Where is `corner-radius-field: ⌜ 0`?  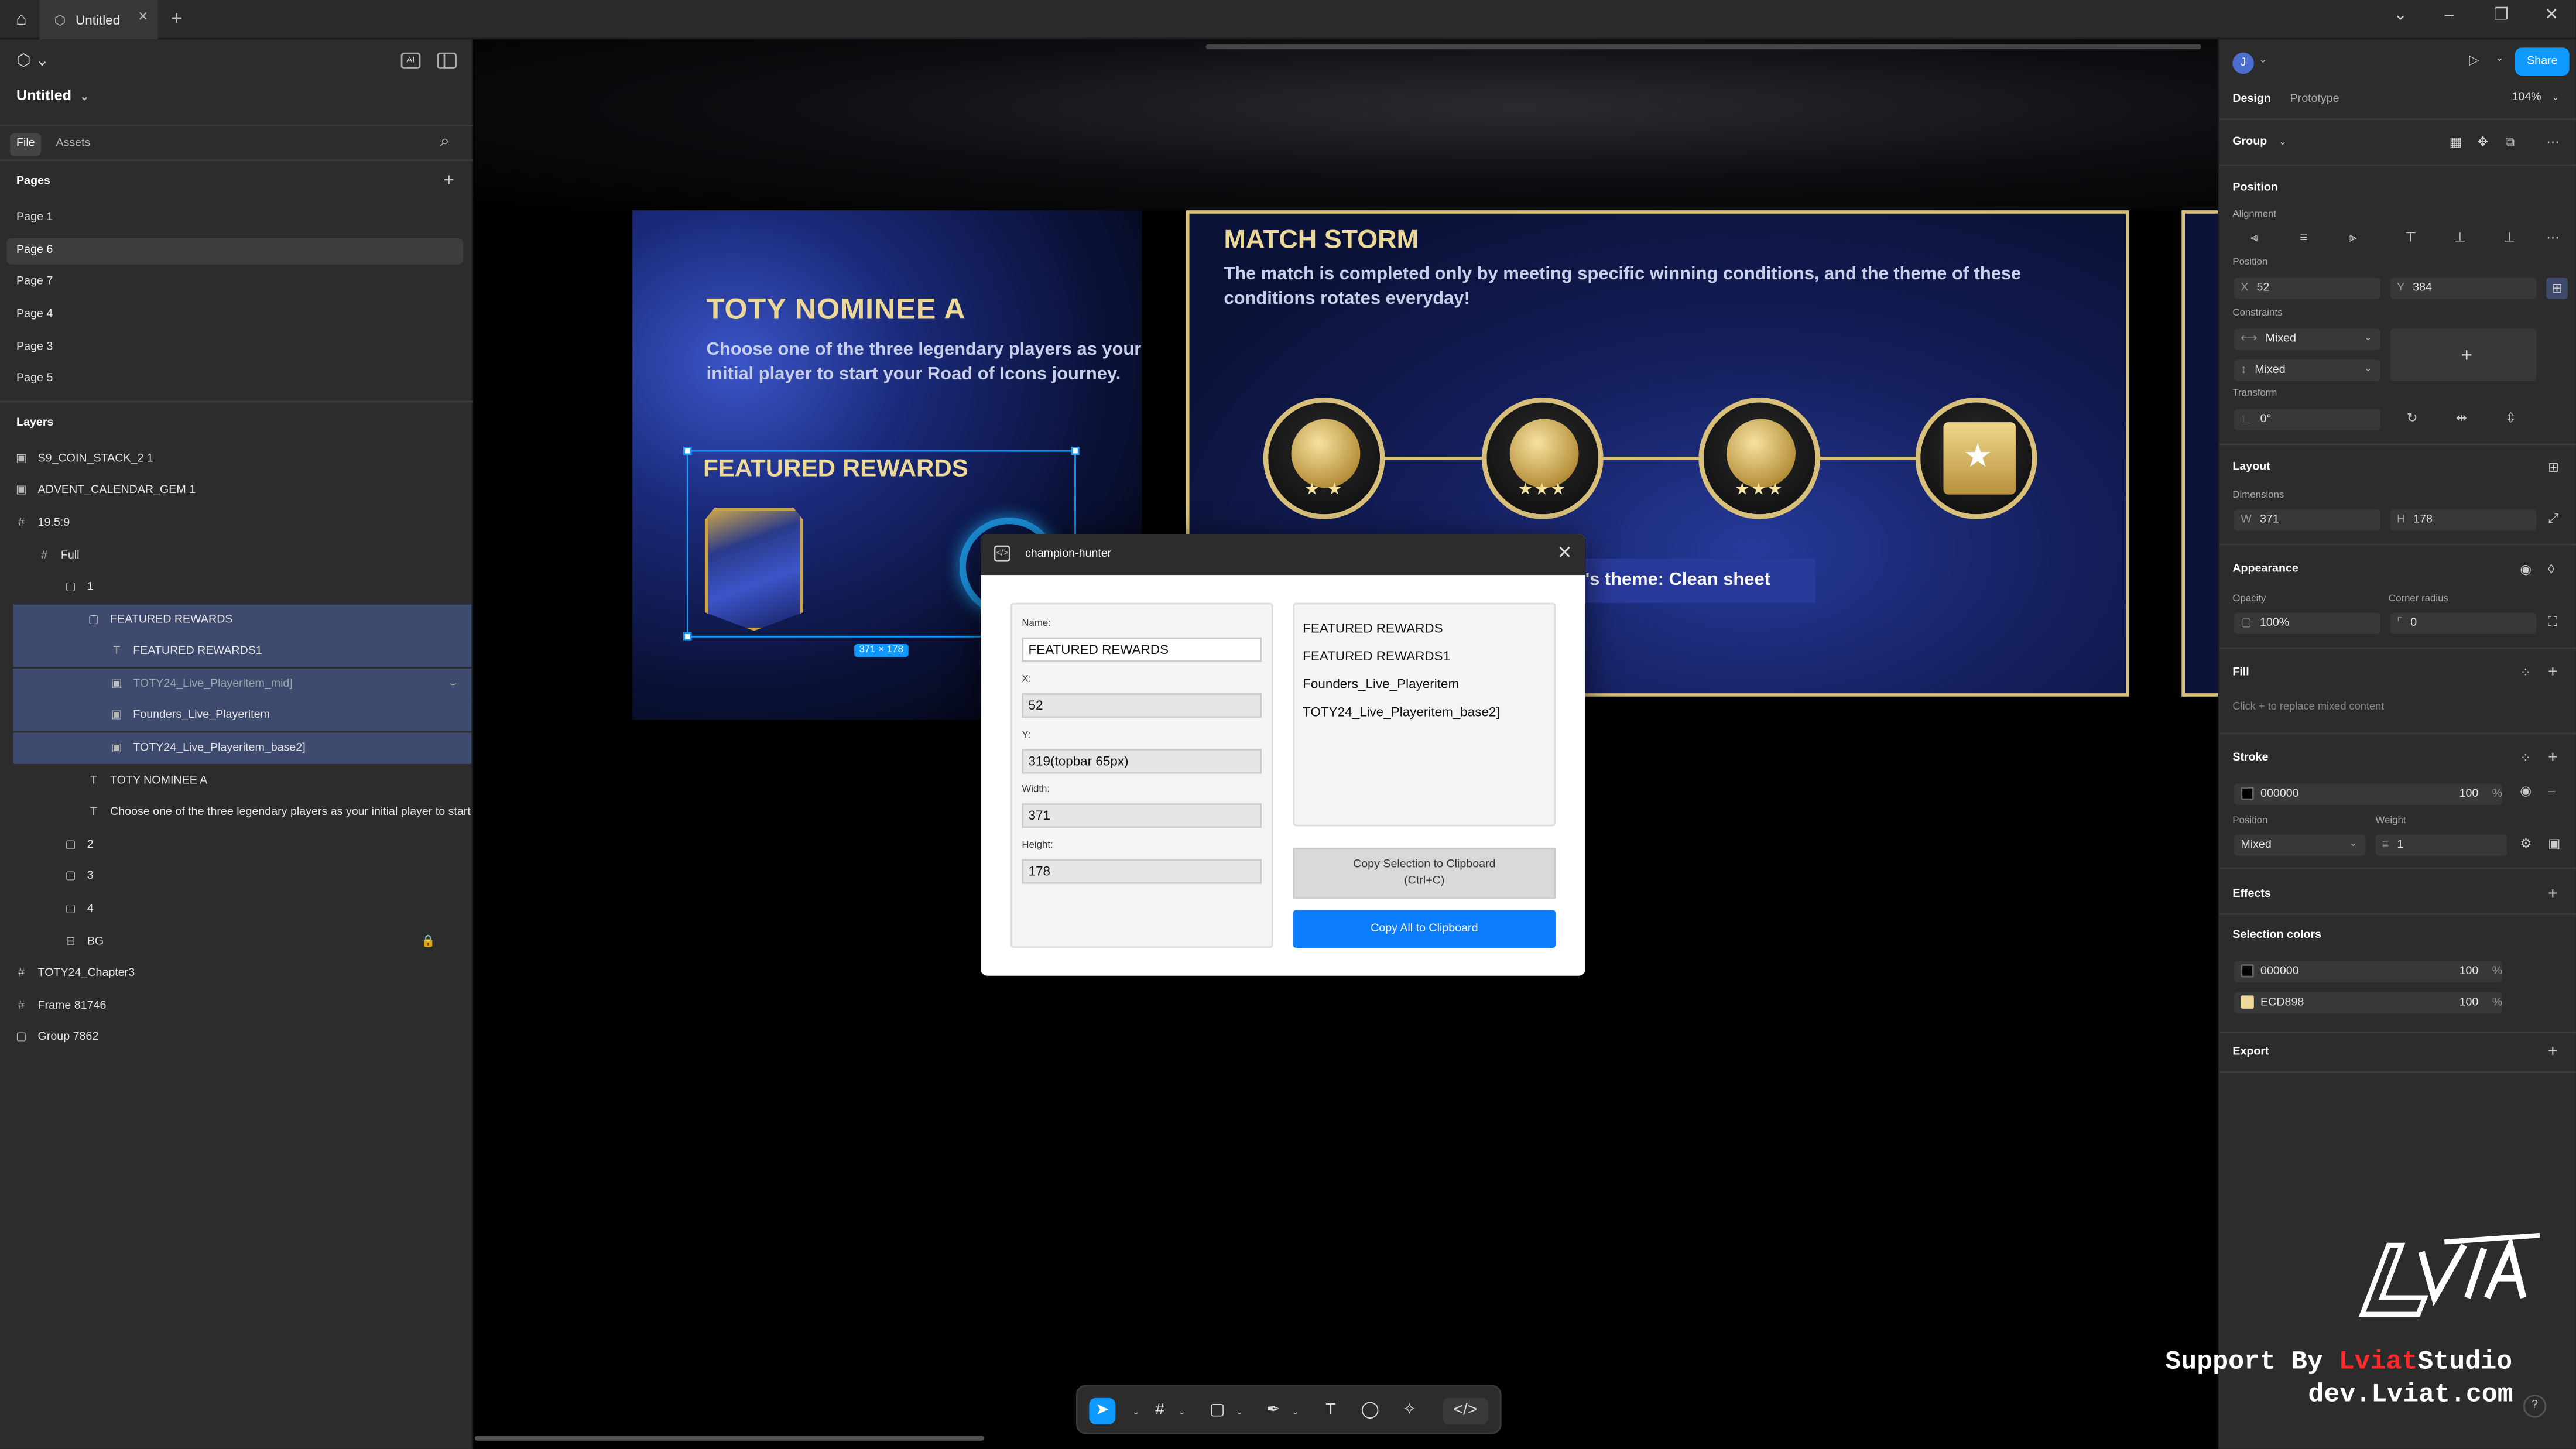
corner-radius-field: ⌜ 0 is located at coordinates (2463, 623).